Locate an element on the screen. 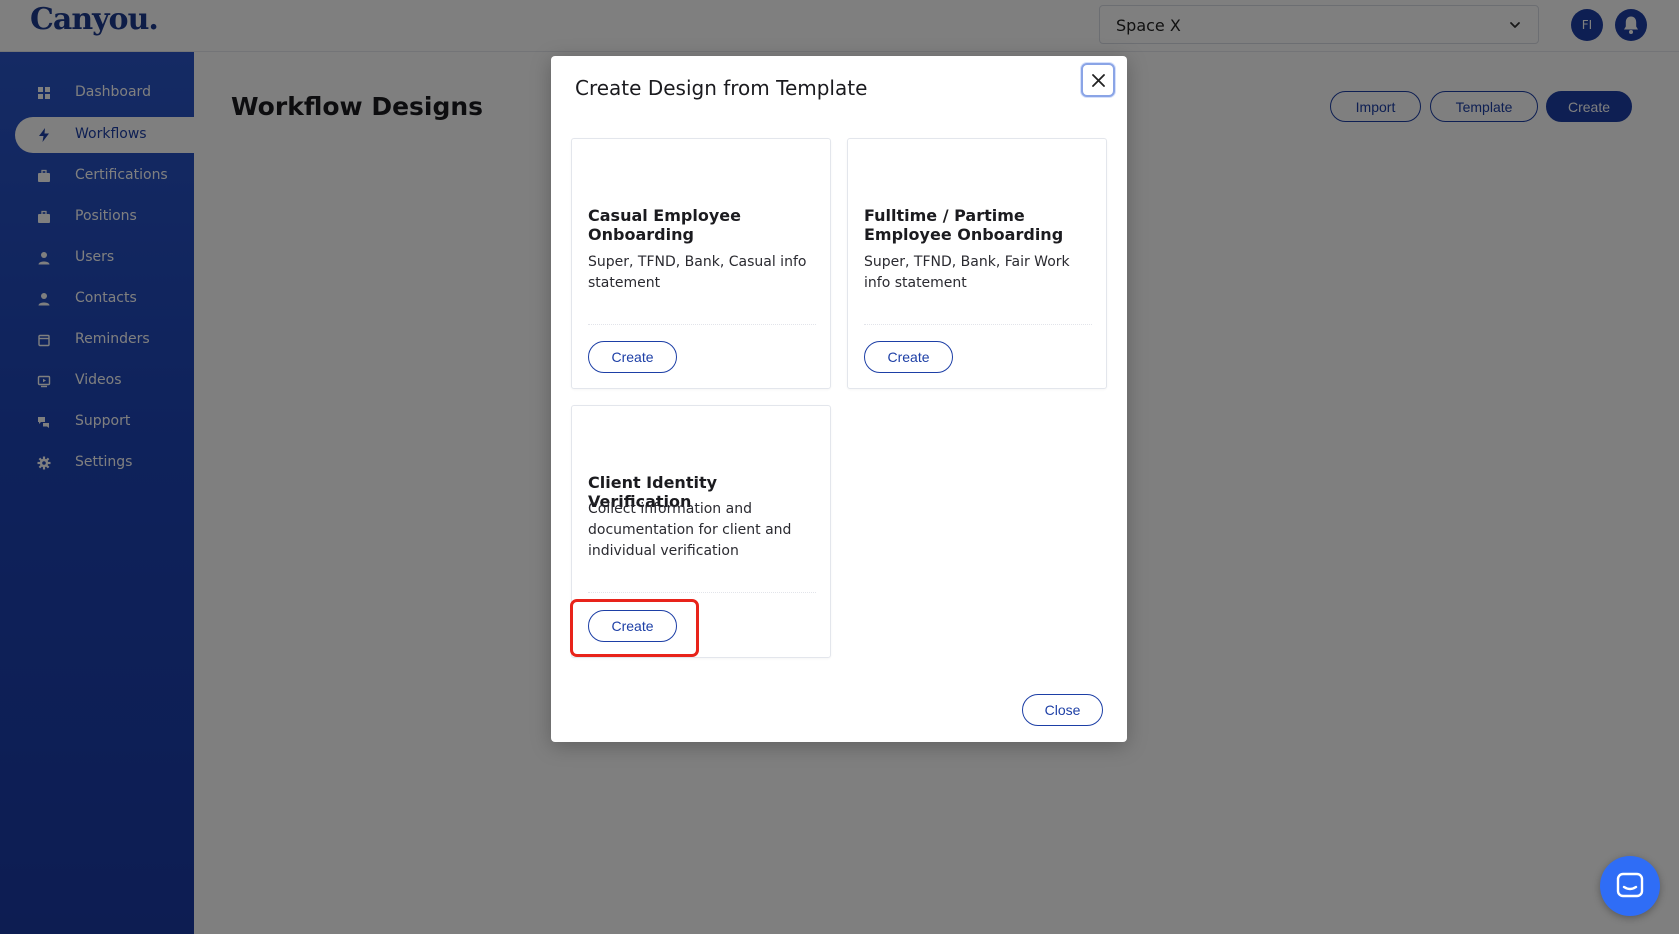 The height and width of the screenshot is (934, 1679). chat-launcher-button is located at coordinates (1630, 886).